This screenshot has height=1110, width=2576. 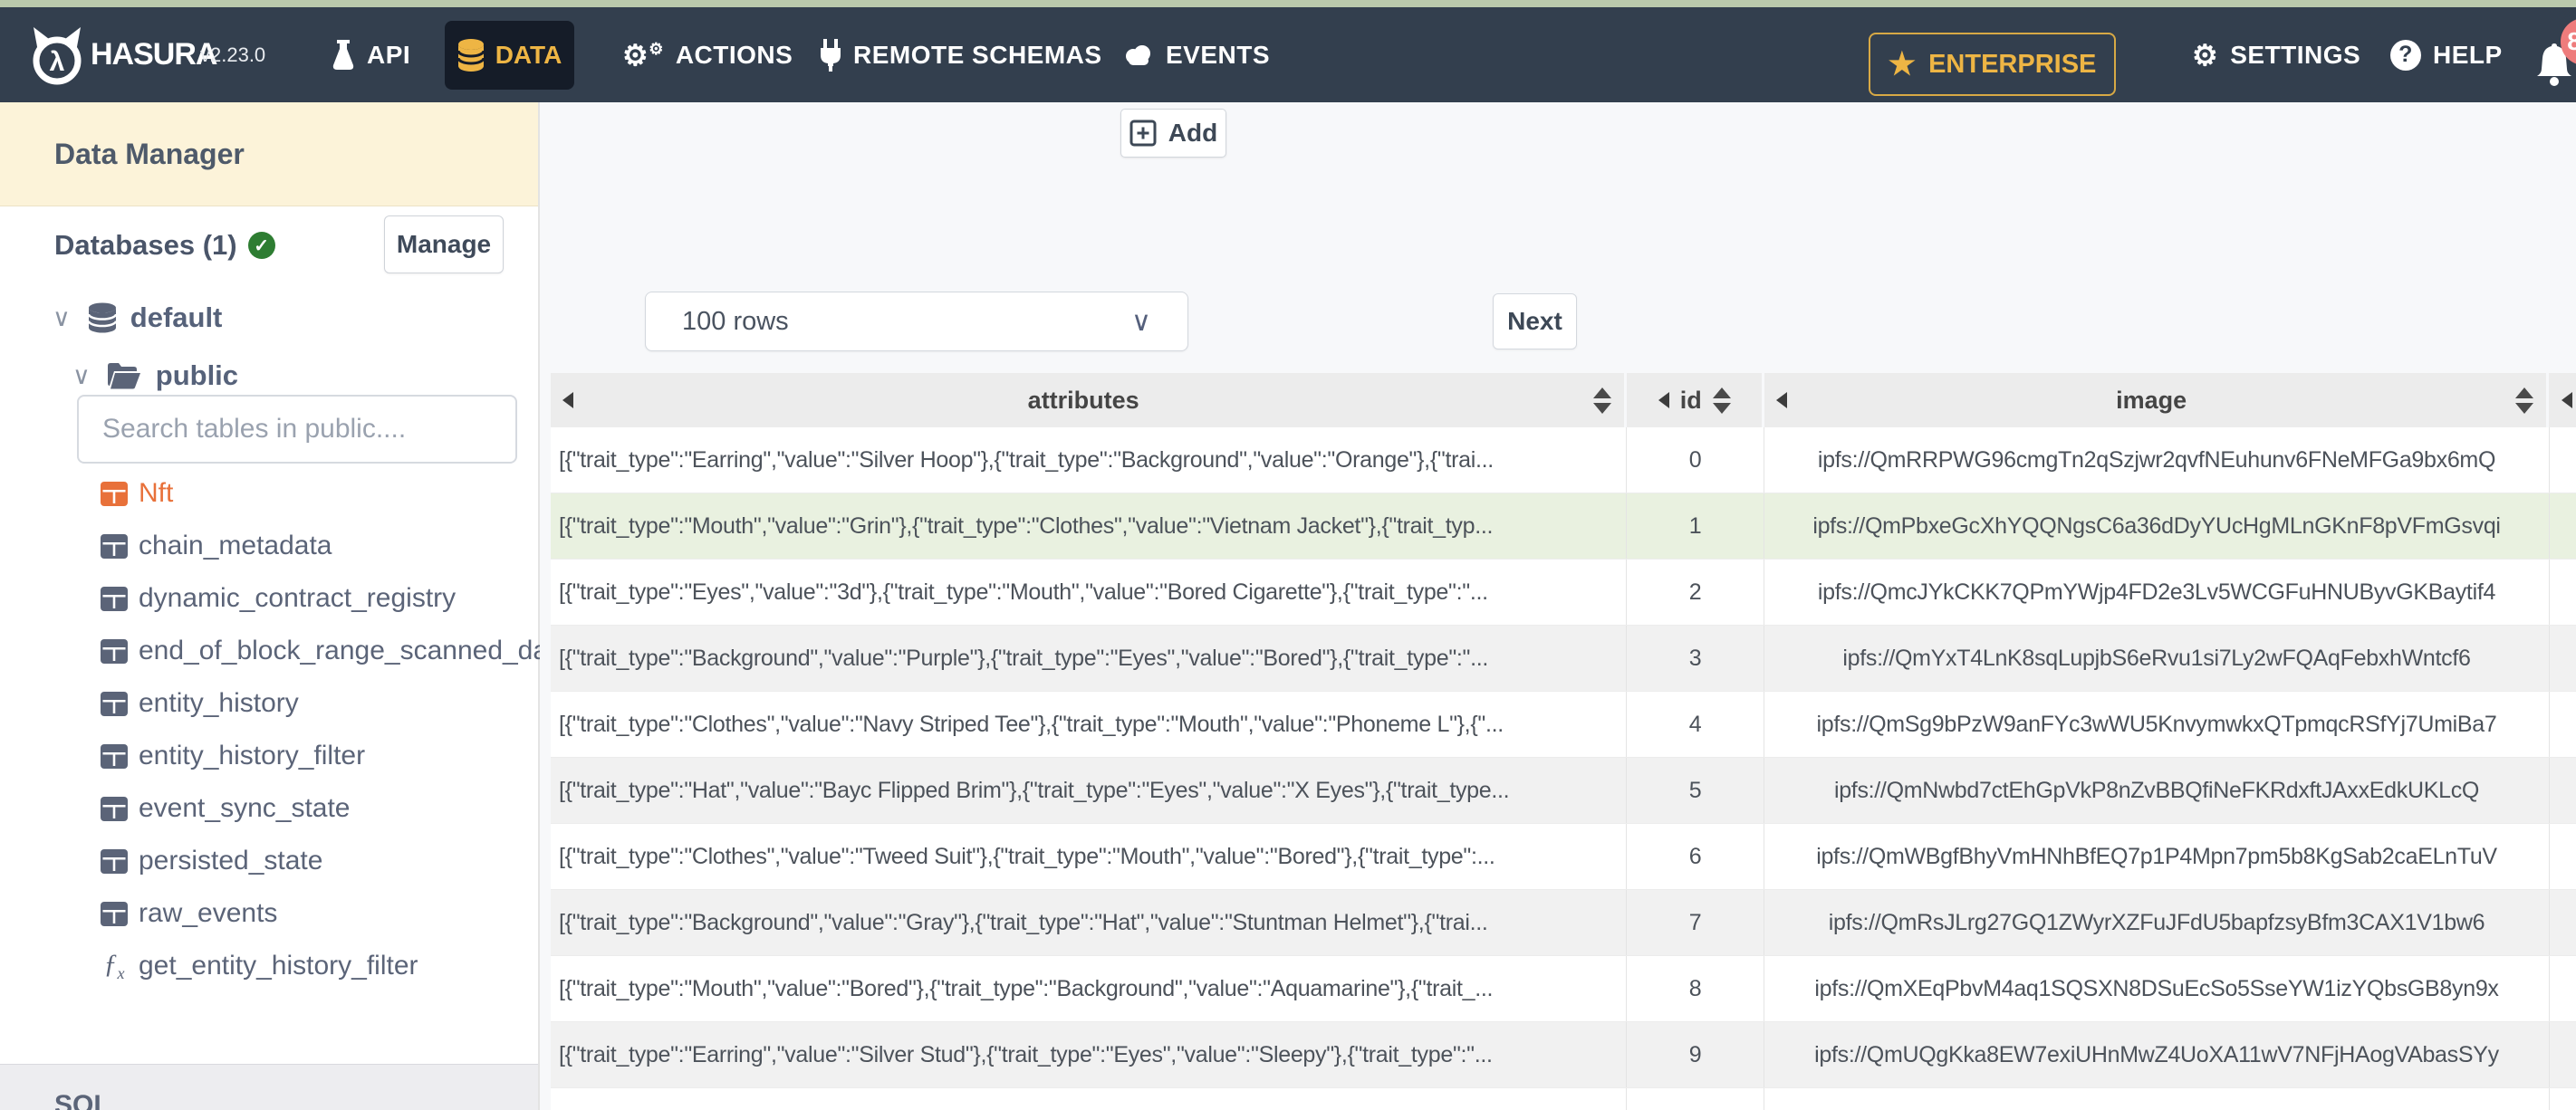 I want to click on sidebar-table-item-persisted-state: persisted_state, so click(x=211, y=861).